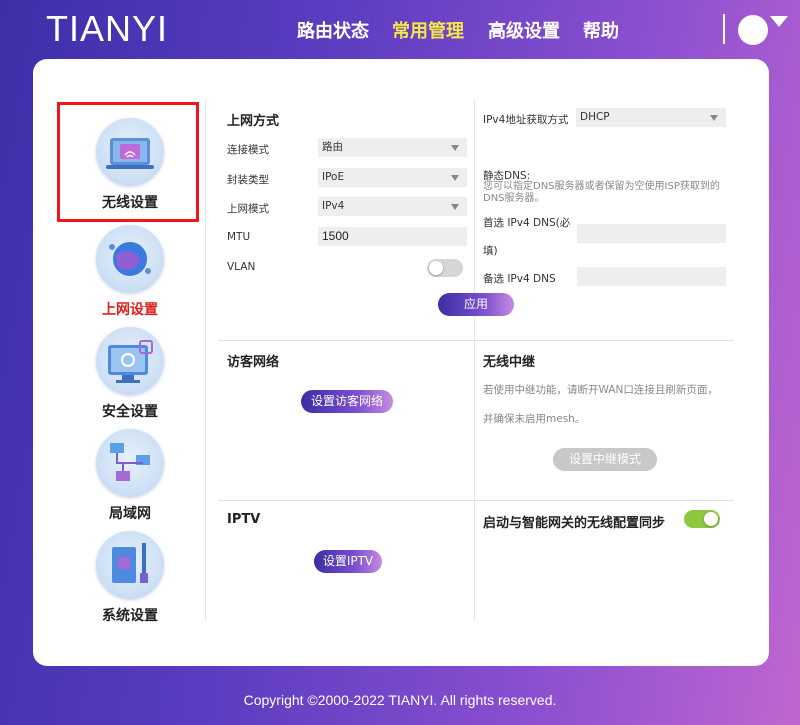 The width and height of the screenshot is (800, 725). I want to click on globe-network-icon, so click(130, 259).